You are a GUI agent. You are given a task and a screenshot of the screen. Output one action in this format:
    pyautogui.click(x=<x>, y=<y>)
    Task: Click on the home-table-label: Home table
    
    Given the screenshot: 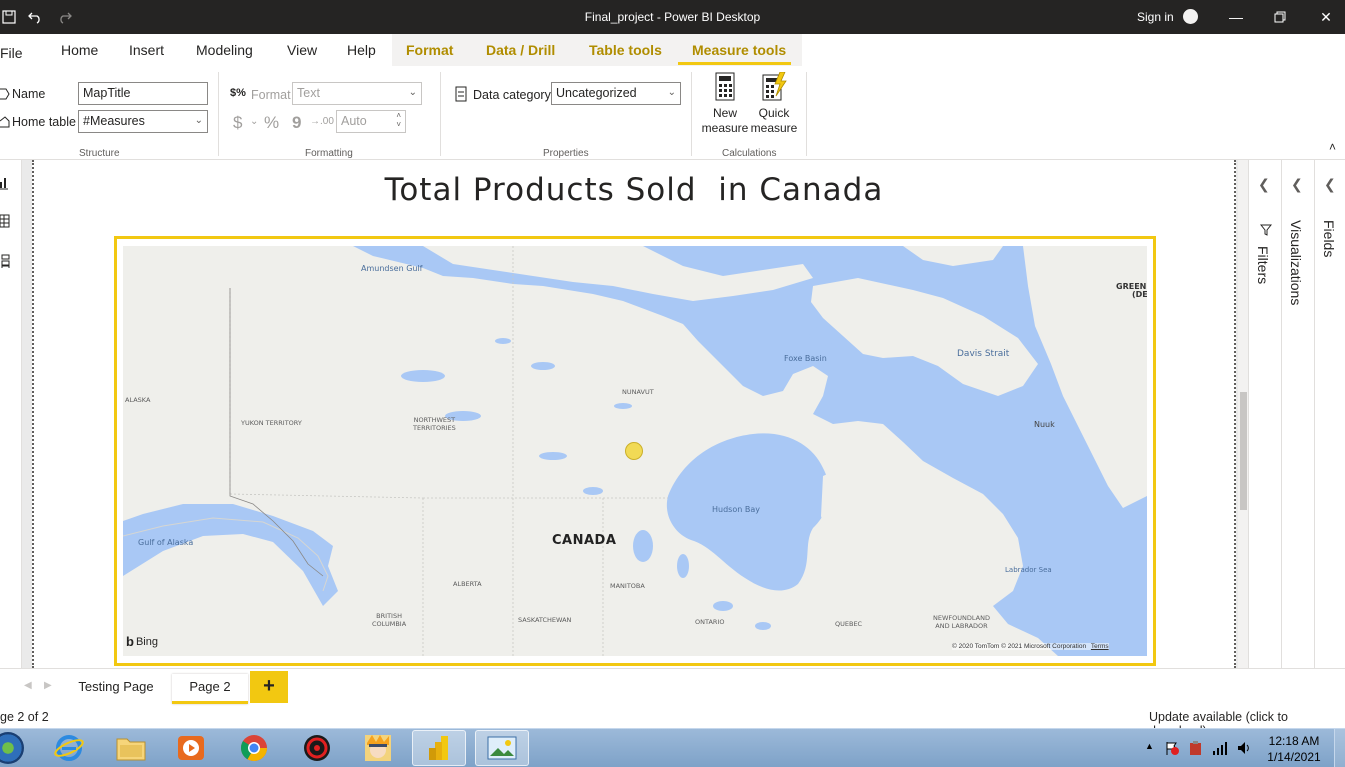 What is the action you would take?
    pyautogui.click(x=44, y=122)
    